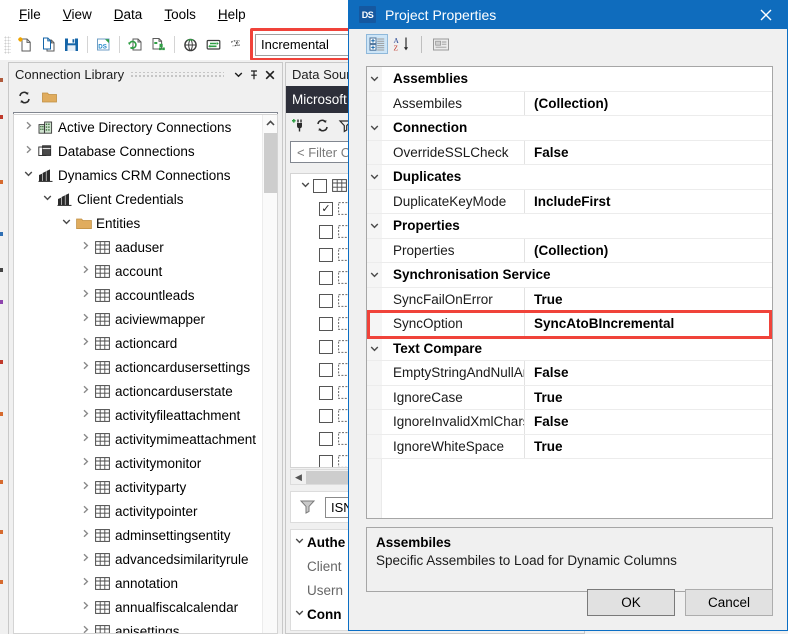 The width and height of the screenshot is (788, 634). What do you see at coordinates (135, 44) in the screenshot?
I see `refresh-compare-icon` at bounding box center [135, 44].